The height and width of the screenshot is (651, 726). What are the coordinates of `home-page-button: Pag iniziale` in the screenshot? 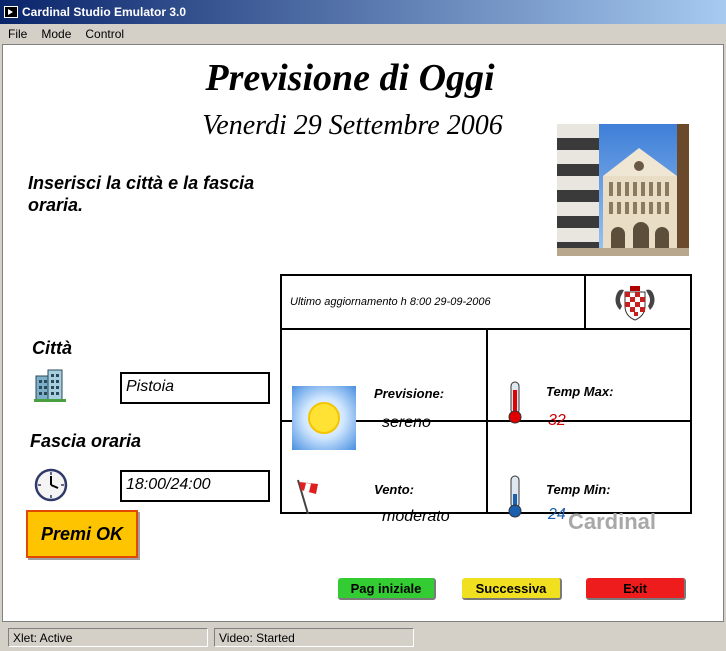 It's located at (387, 589).